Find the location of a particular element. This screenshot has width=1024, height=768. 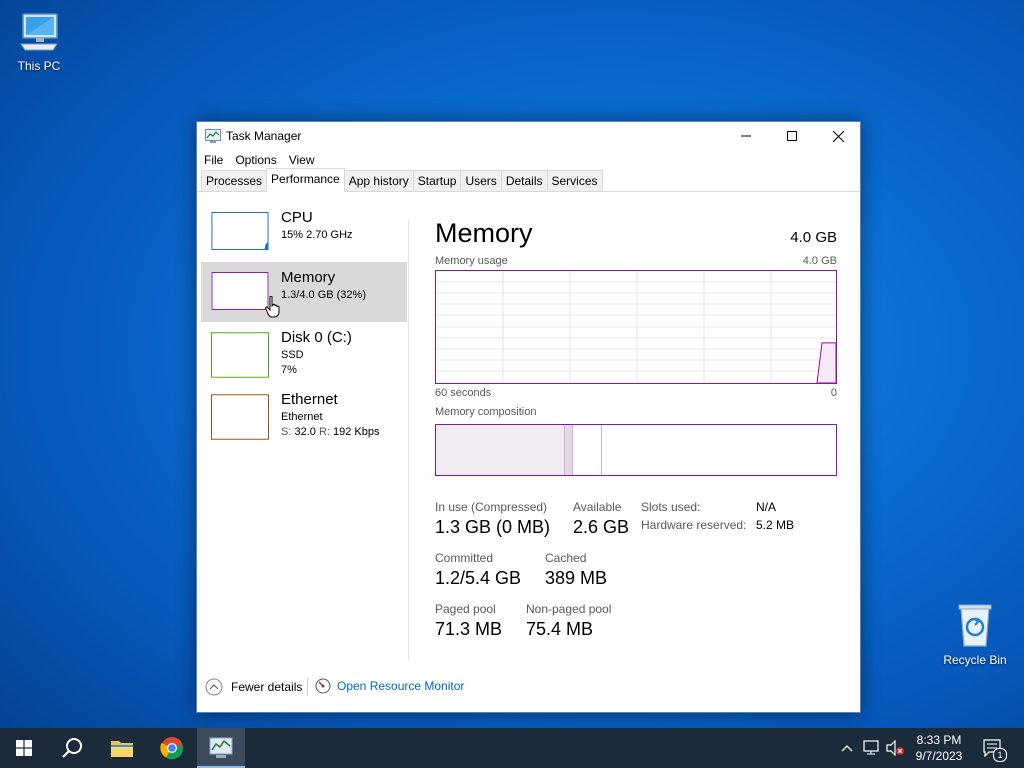

resource-item-memory: Memory 1.3/4.0 GB (32%) is located at coordinates (304, 292).